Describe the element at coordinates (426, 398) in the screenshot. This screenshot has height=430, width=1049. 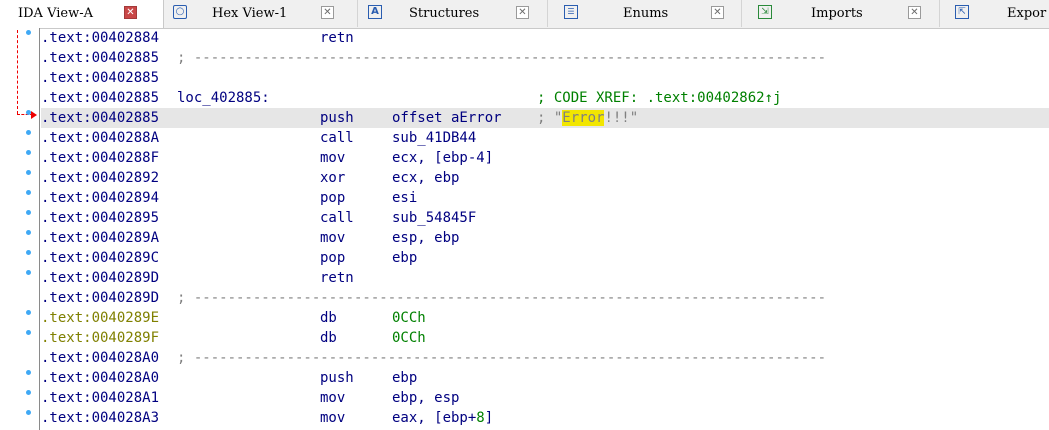
I see `operand: ebp, esp` at that location.